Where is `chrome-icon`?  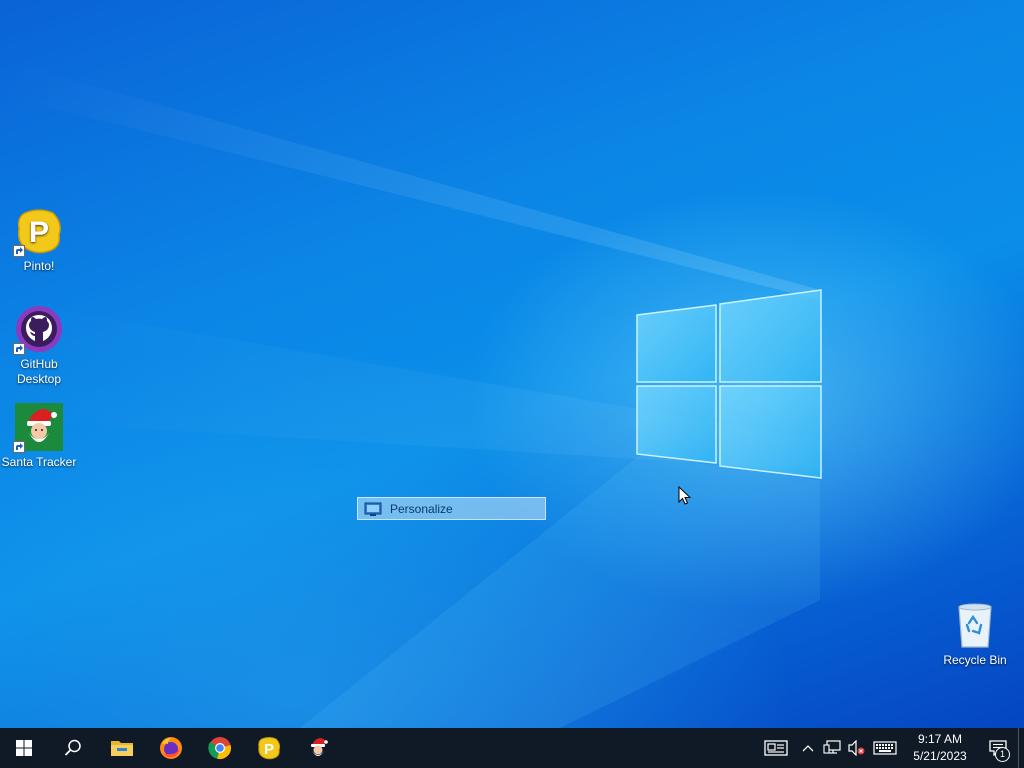
chrome-icon is located at coordinates (219, 748).